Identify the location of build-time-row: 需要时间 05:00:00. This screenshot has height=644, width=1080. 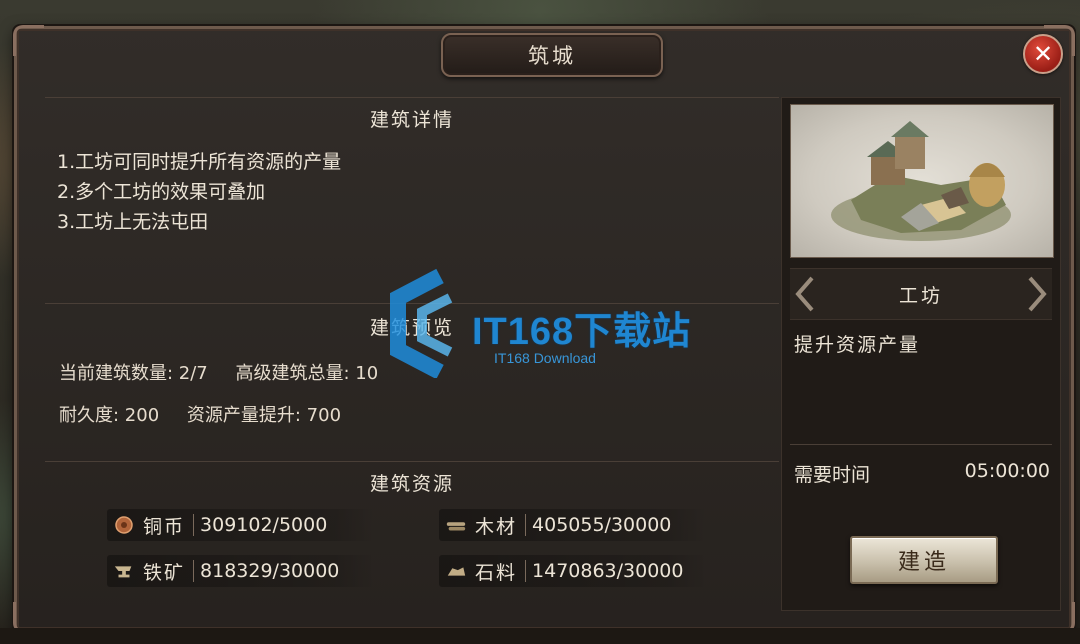
(922, 473).